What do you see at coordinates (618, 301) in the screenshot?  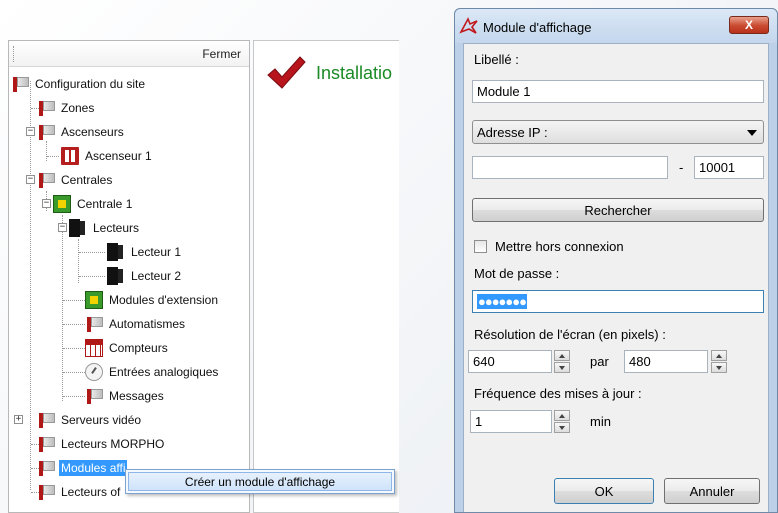 I see `password-field: ●●●●●●●` at bounding box center [618, 301].